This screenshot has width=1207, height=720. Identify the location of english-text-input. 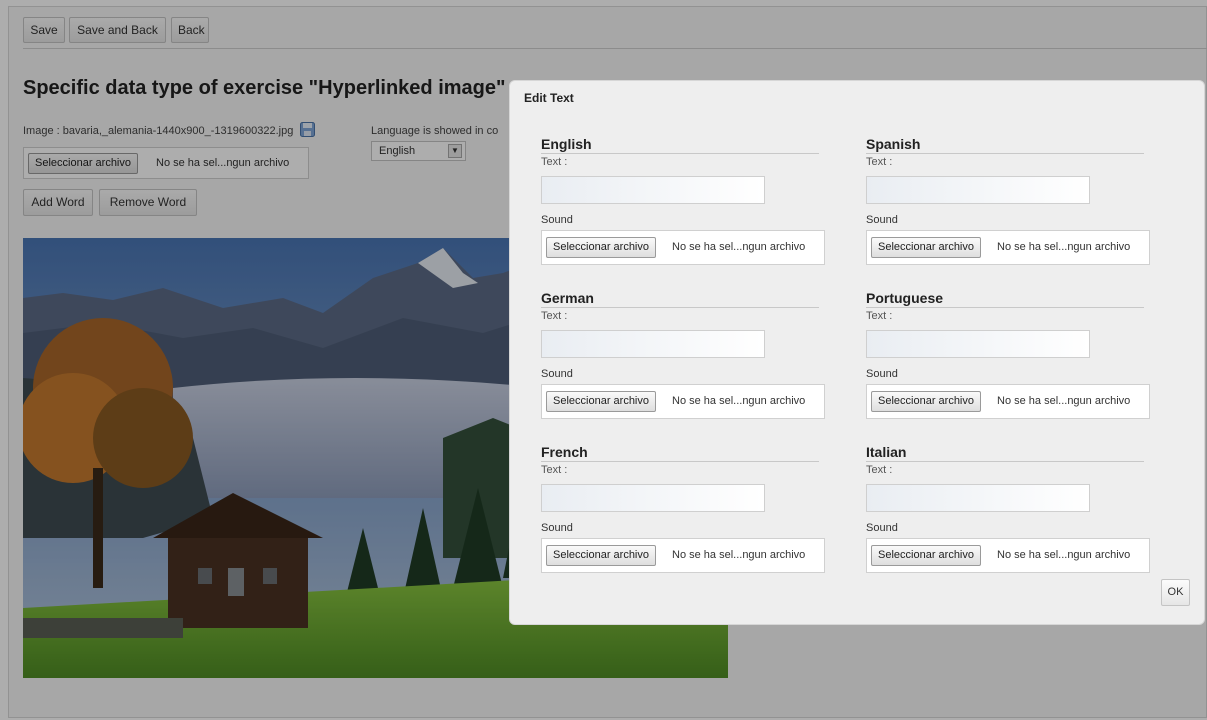
(653, 190).